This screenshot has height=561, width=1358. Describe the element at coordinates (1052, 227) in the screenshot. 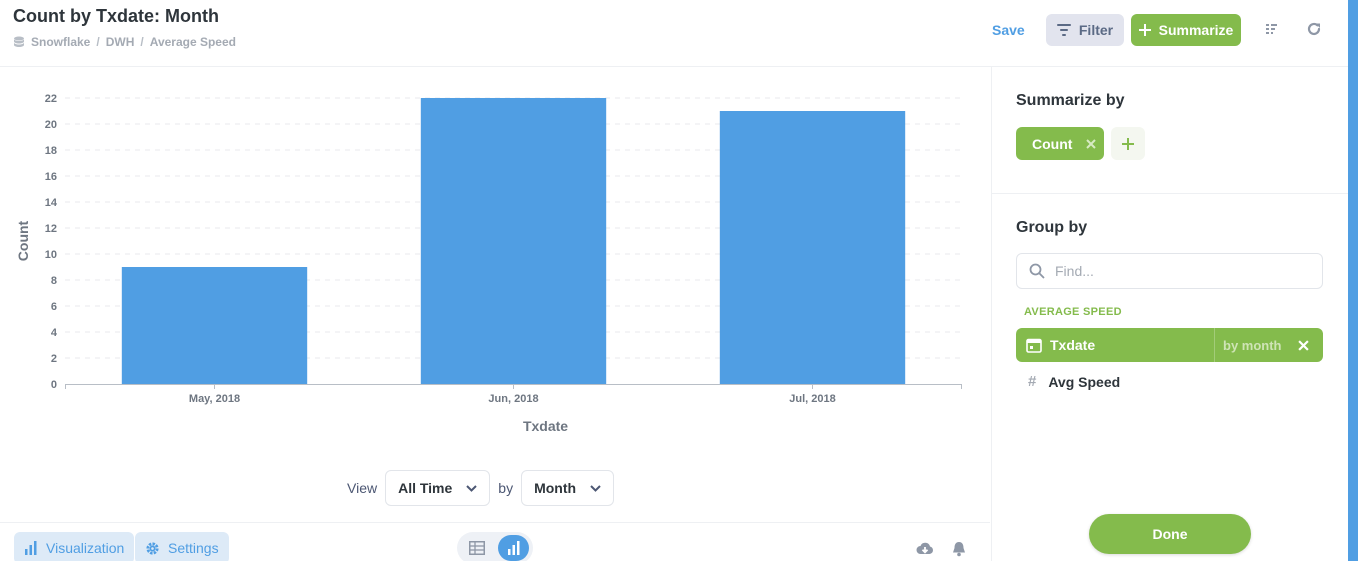

I see `group-by-heading: Group by` at that location.